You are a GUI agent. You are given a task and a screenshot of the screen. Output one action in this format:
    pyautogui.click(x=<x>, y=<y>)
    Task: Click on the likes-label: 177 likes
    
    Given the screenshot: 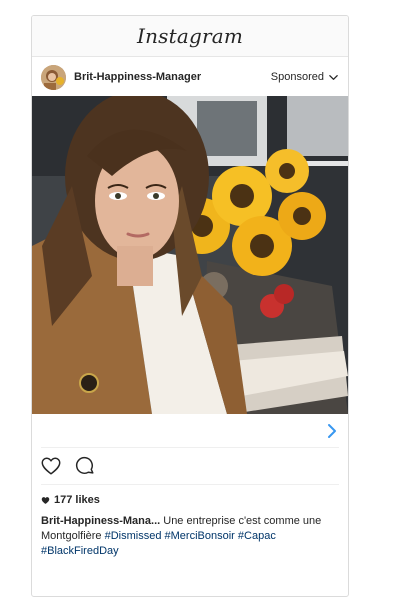 What is the action you would take?
    pyautogui.click(x=77, y=500)
    